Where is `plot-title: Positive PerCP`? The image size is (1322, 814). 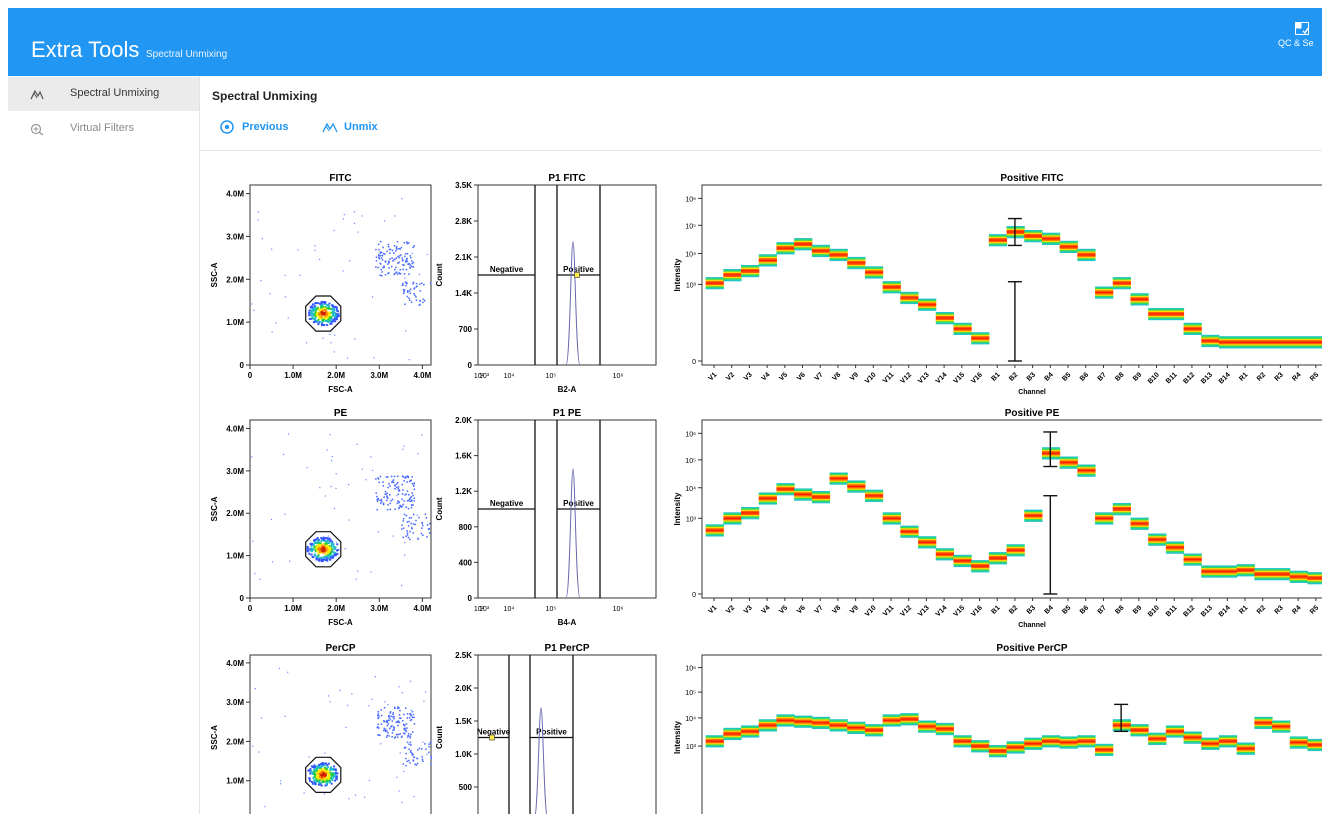
plot-title: Positive PerCP is located at coordinates (1031, 648).